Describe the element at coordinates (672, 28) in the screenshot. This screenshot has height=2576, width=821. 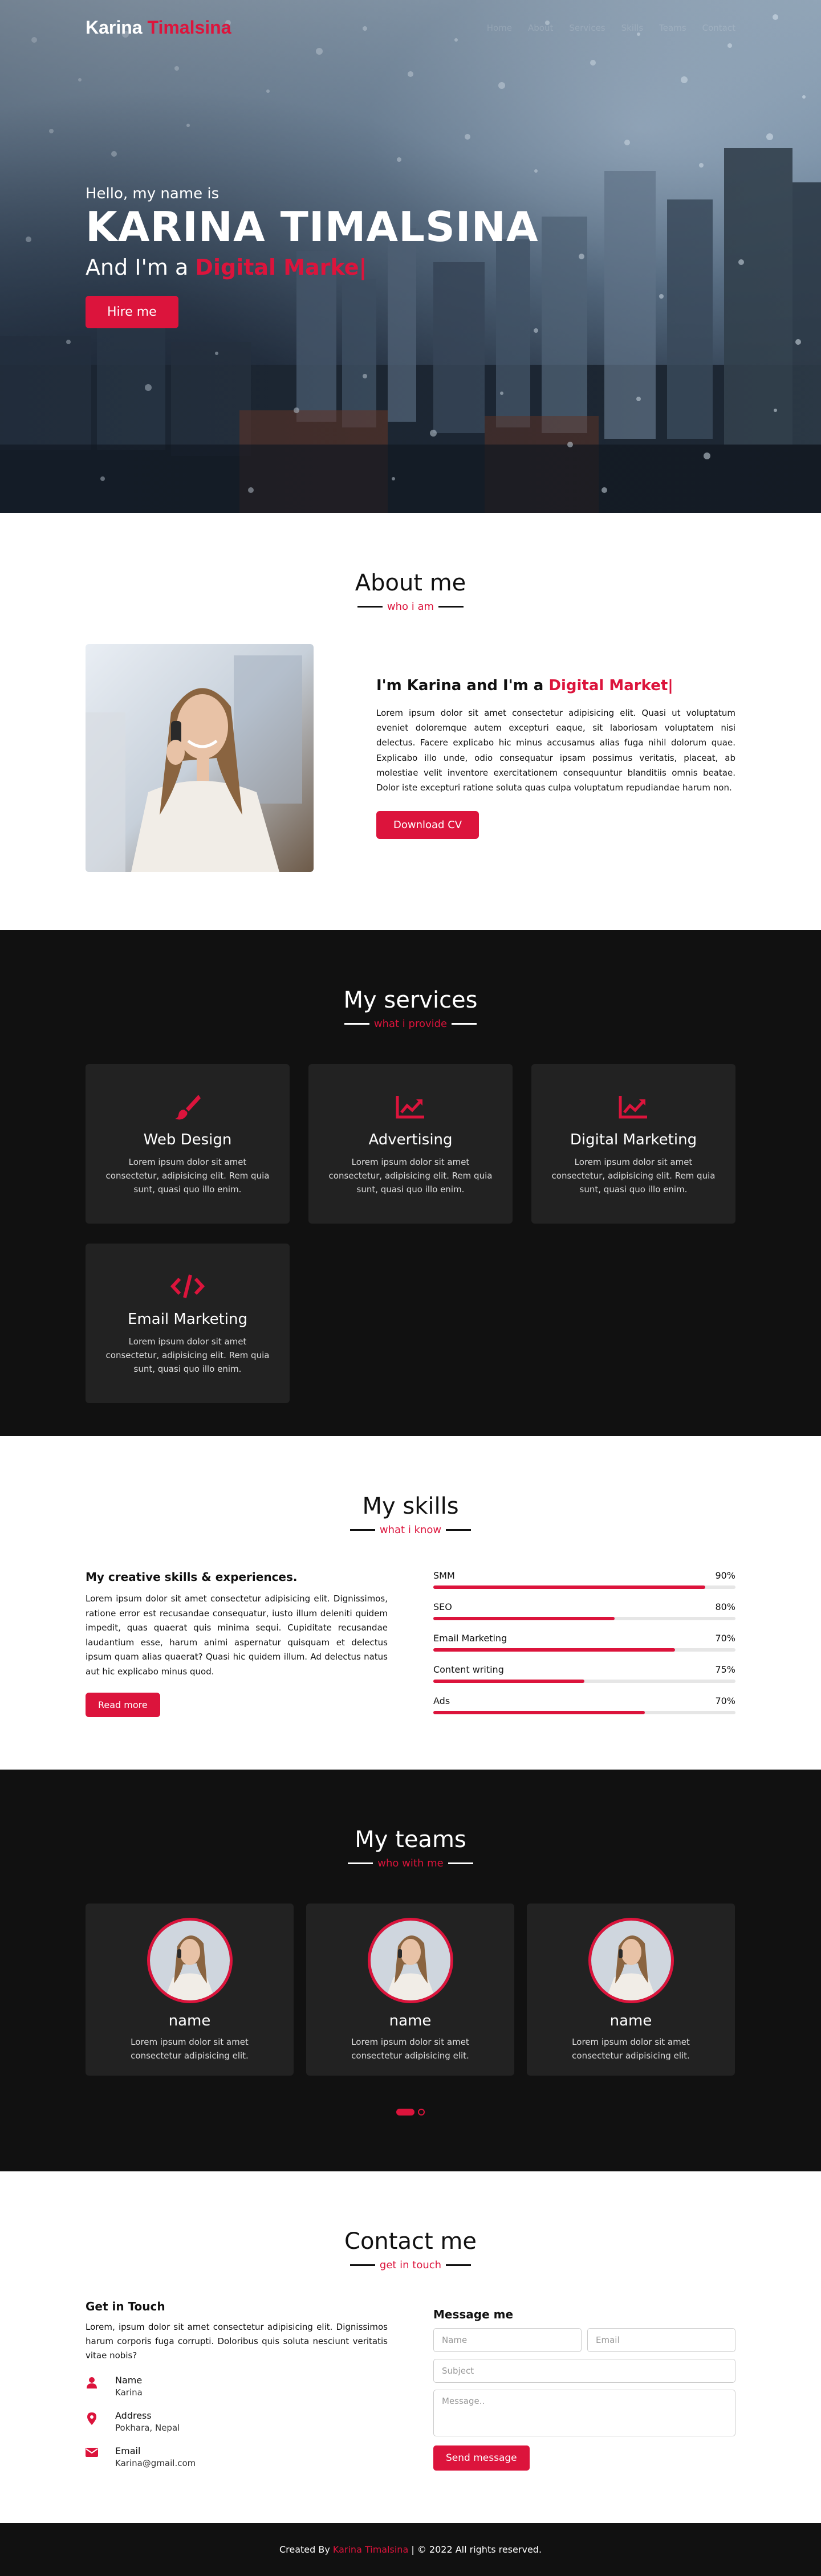
I see `nav-link-teams: Teams` at that location.